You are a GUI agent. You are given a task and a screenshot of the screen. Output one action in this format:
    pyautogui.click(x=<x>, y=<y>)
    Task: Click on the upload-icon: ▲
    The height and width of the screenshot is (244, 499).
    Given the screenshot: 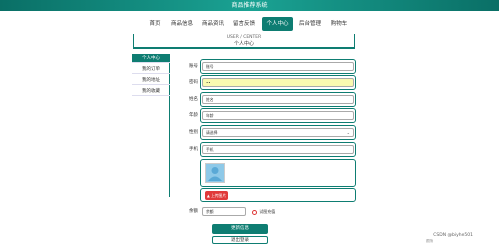 What is the action you would take?
    pyautogui.click(x=208, y=195)
    